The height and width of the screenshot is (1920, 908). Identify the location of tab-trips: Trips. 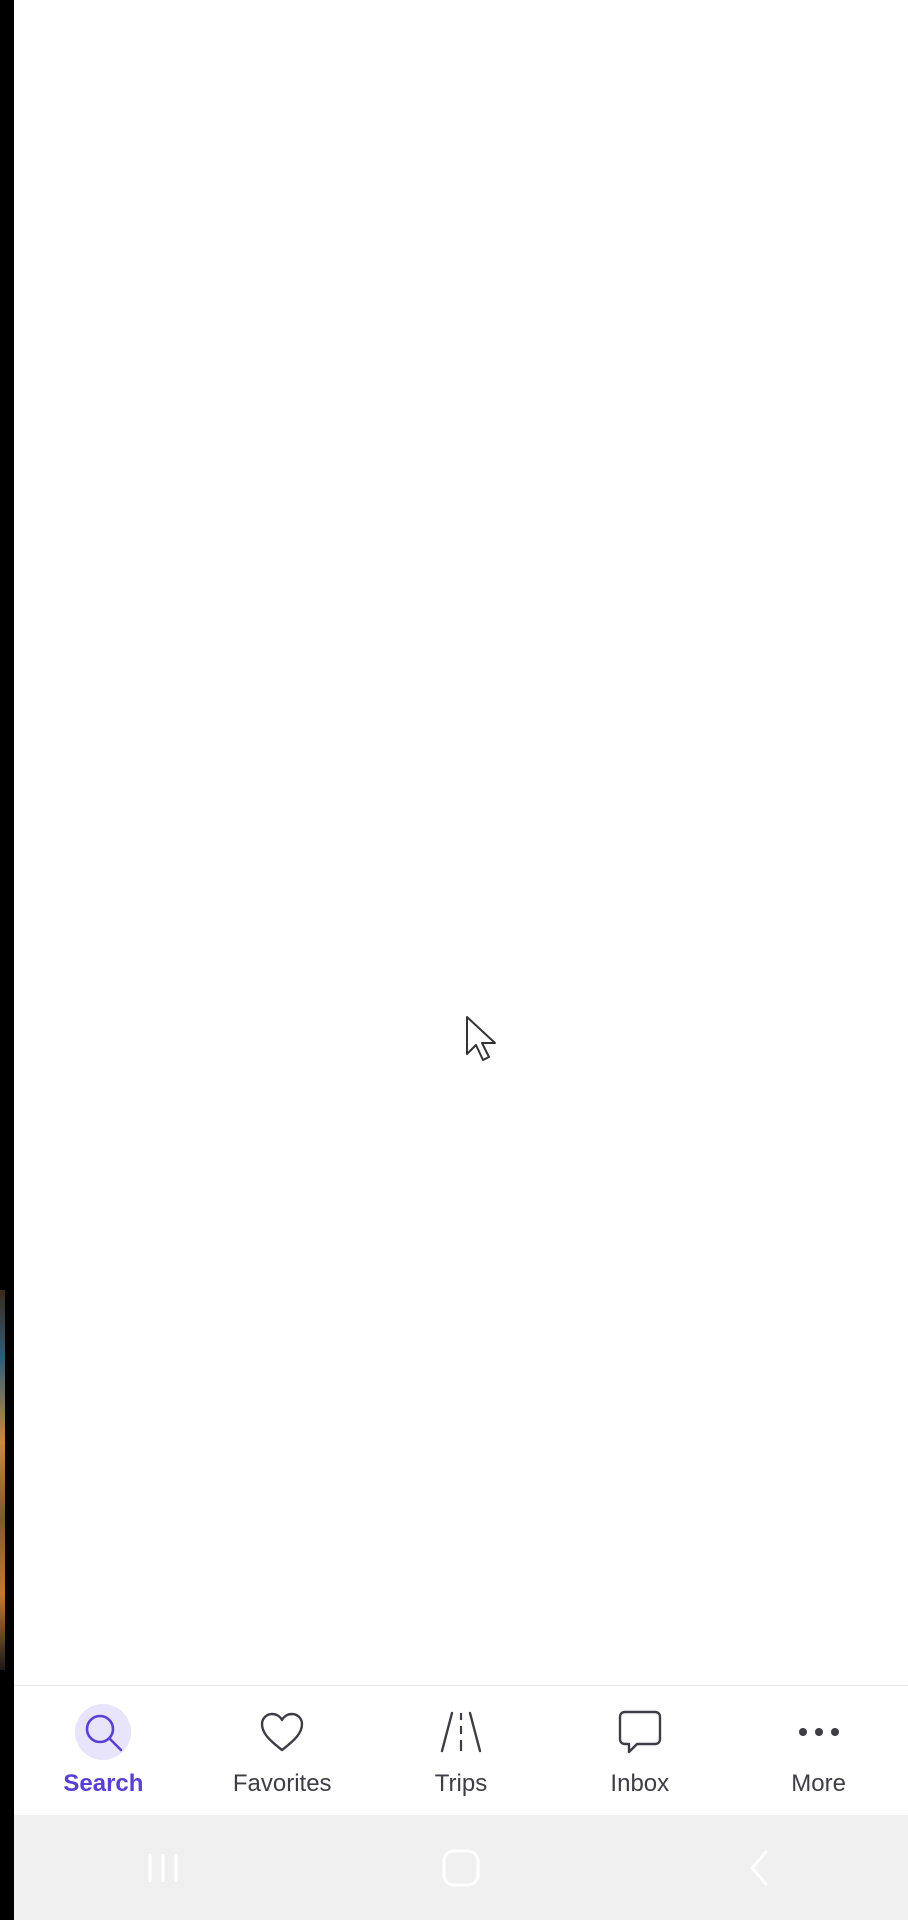
(461, 1751).